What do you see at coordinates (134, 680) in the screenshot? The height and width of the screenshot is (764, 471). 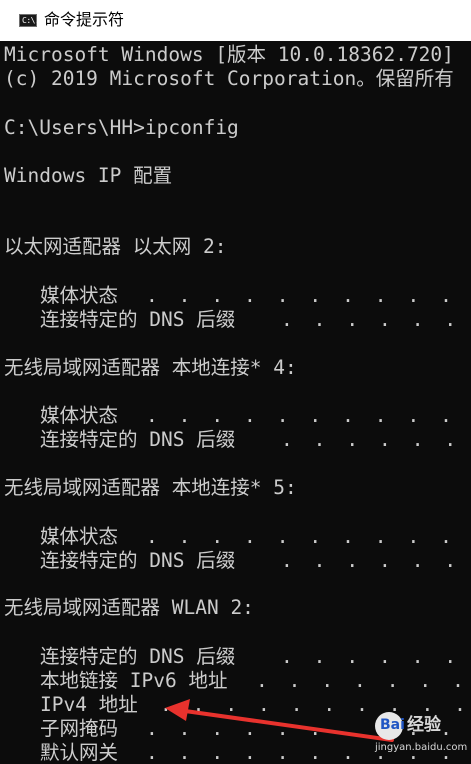 I see `field-label: 本地链接 IPv6 地址` at bounding box center [134, 680].